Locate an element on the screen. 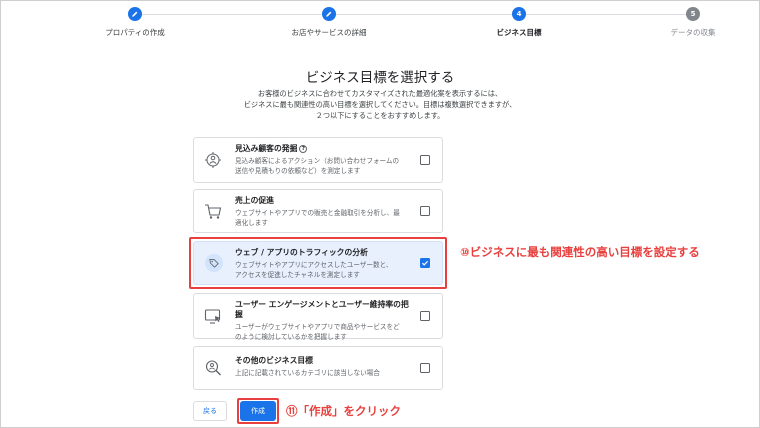  option-description: 送信や見積もりの依頼など）を測定します is located at coordinates (298, 171).